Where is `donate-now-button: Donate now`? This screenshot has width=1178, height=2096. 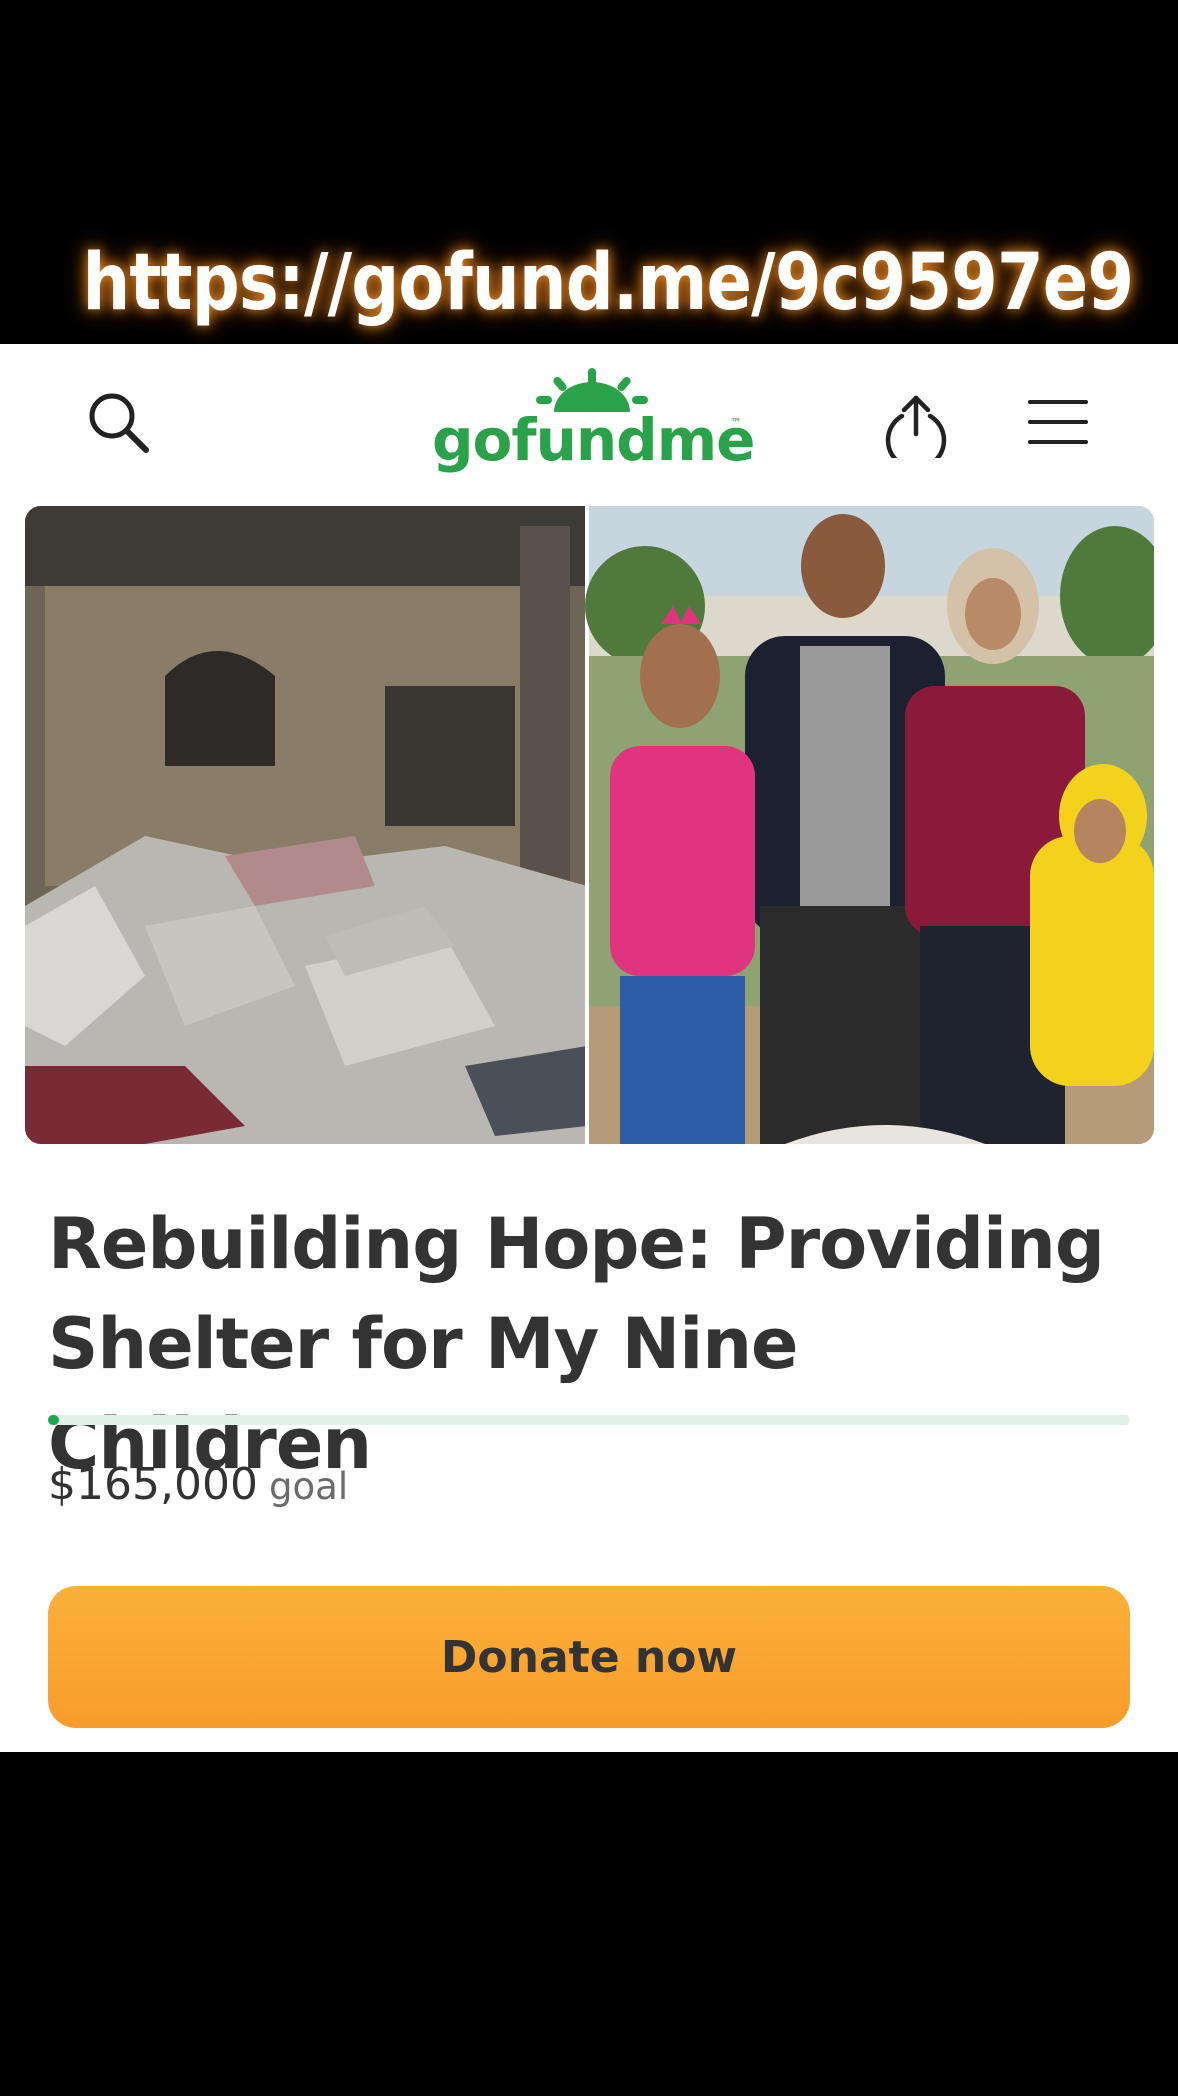
donate-now-button: Donate now is located at coordinates (589, 1657).